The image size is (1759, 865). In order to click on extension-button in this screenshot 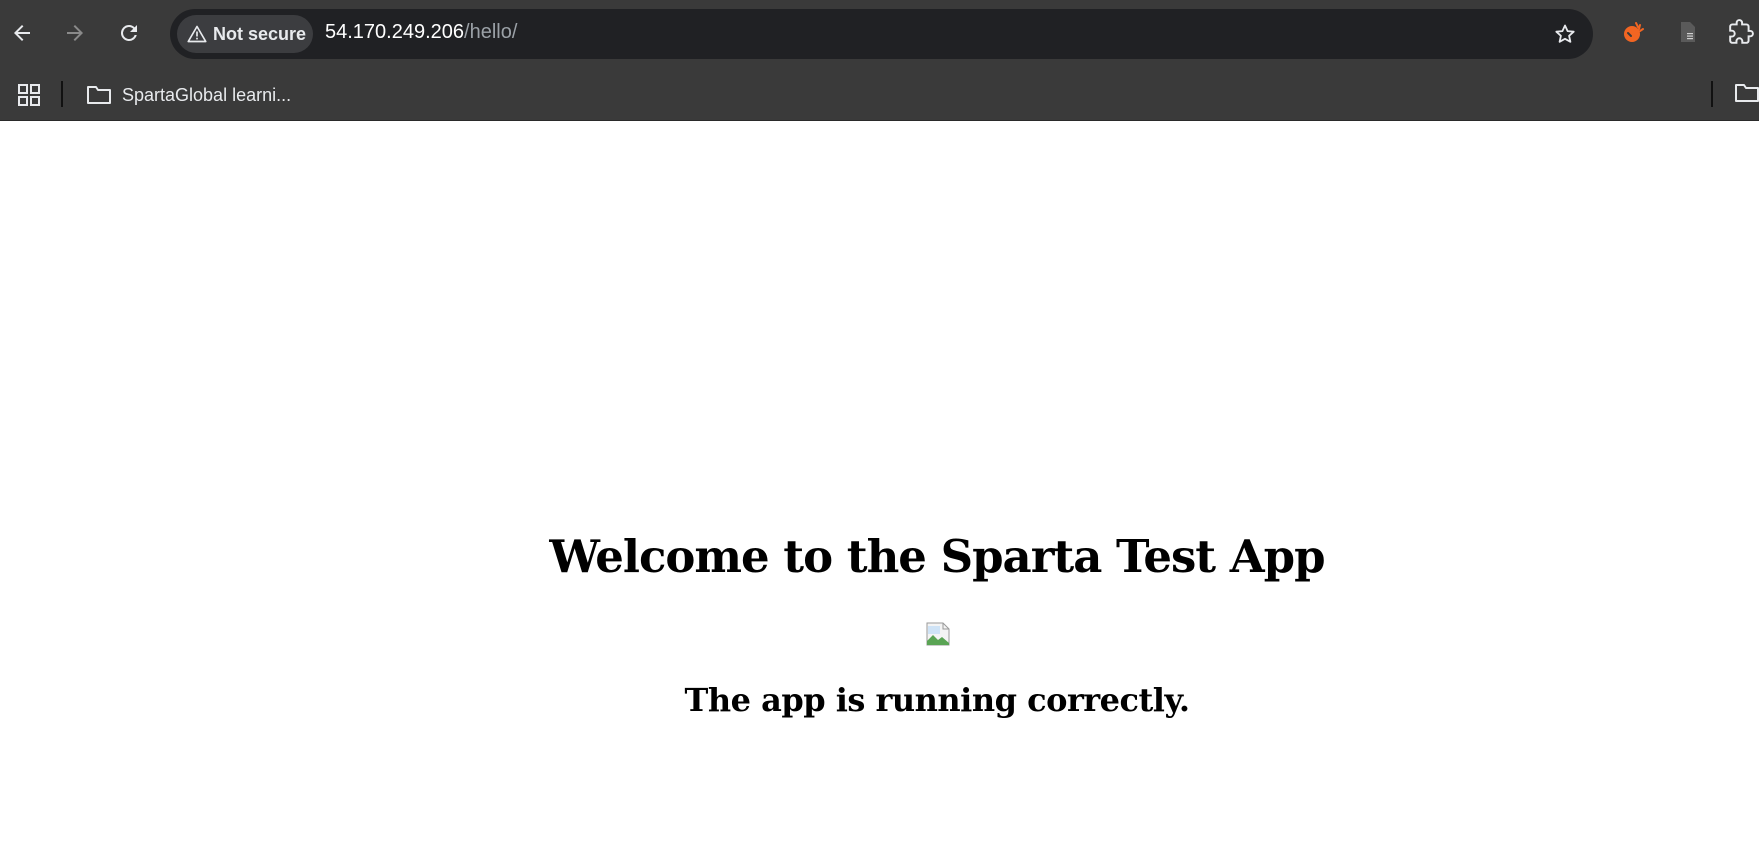, I will do `click(1634, 32)`.